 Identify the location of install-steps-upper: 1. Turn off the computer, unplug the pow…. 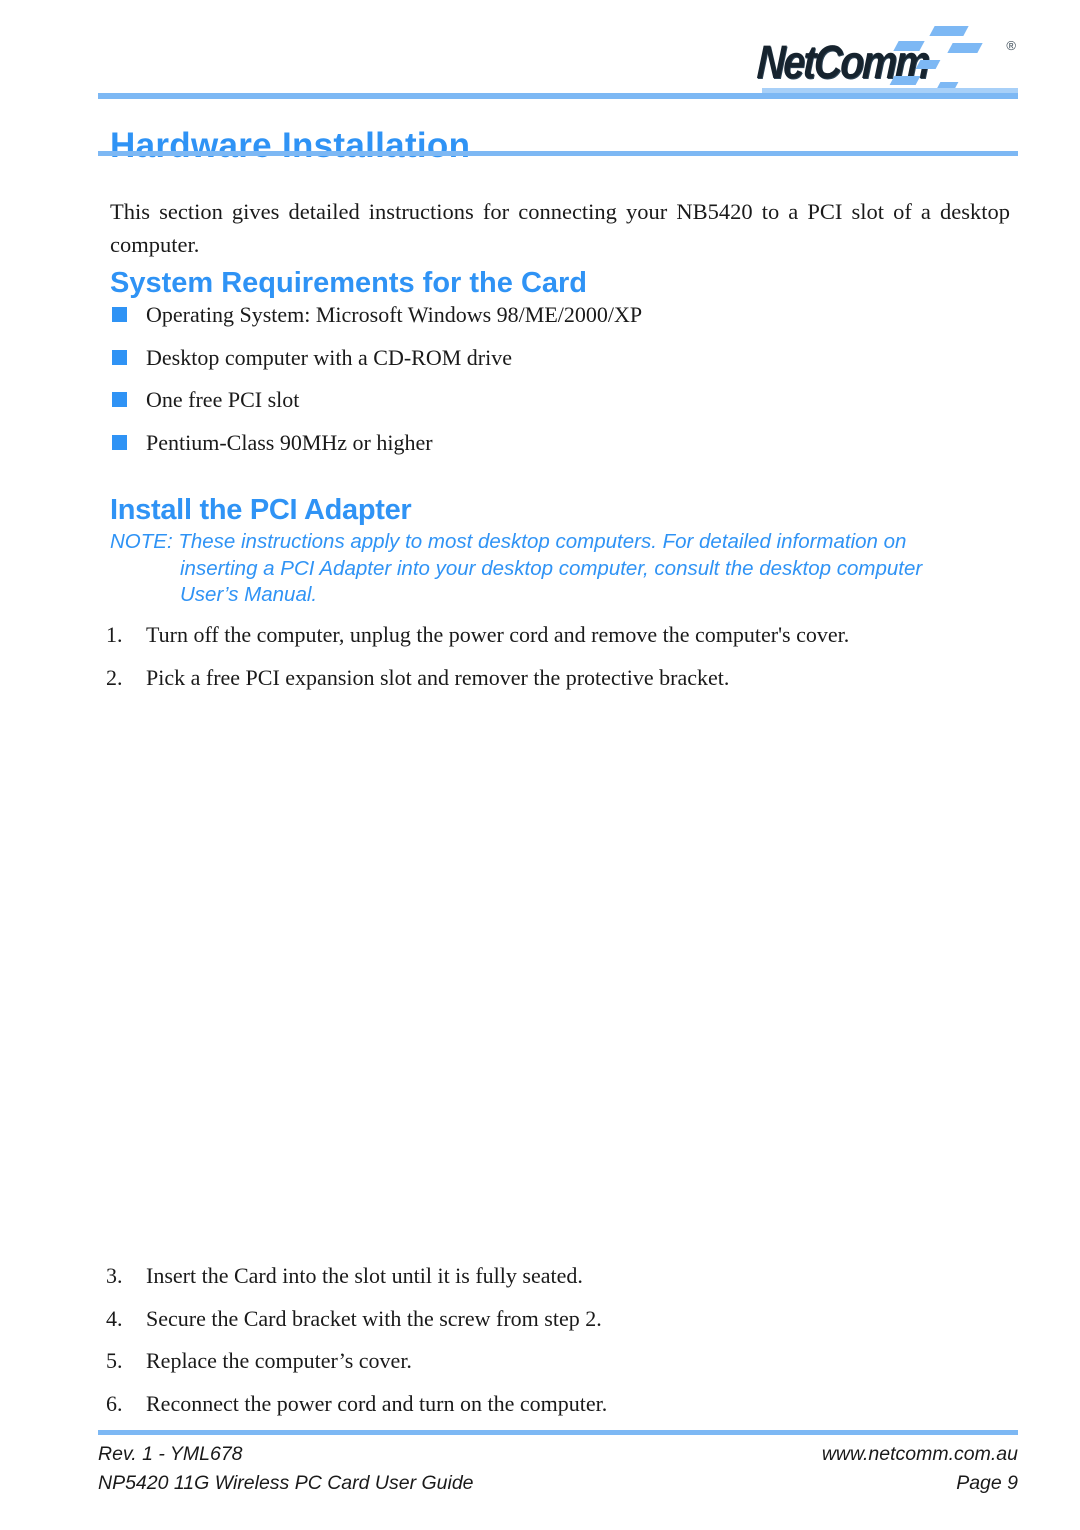
(546, 662).